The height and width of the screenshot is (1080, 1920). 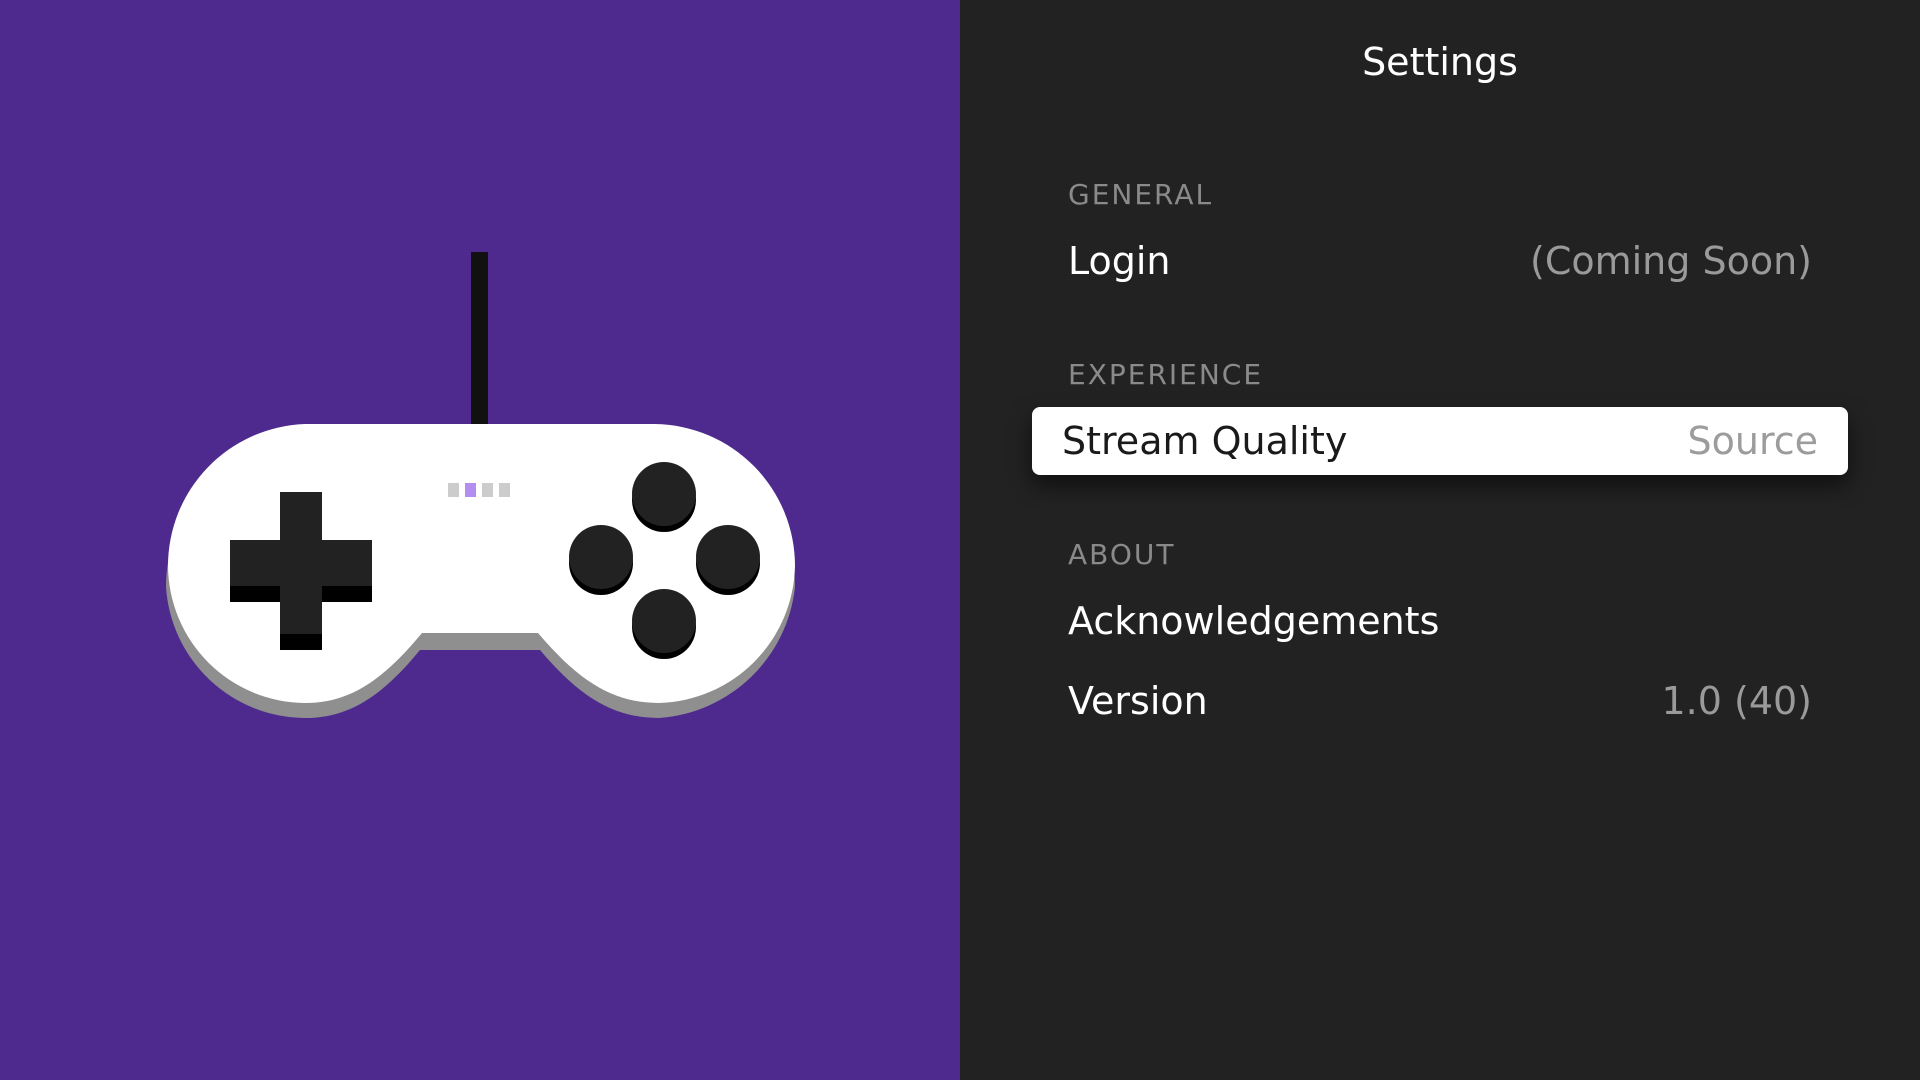 What do you see at coordinates (1671, 261) in the screenshot?
I see `login-value: (Coming Soon)` at bounding box center [1671, 261].